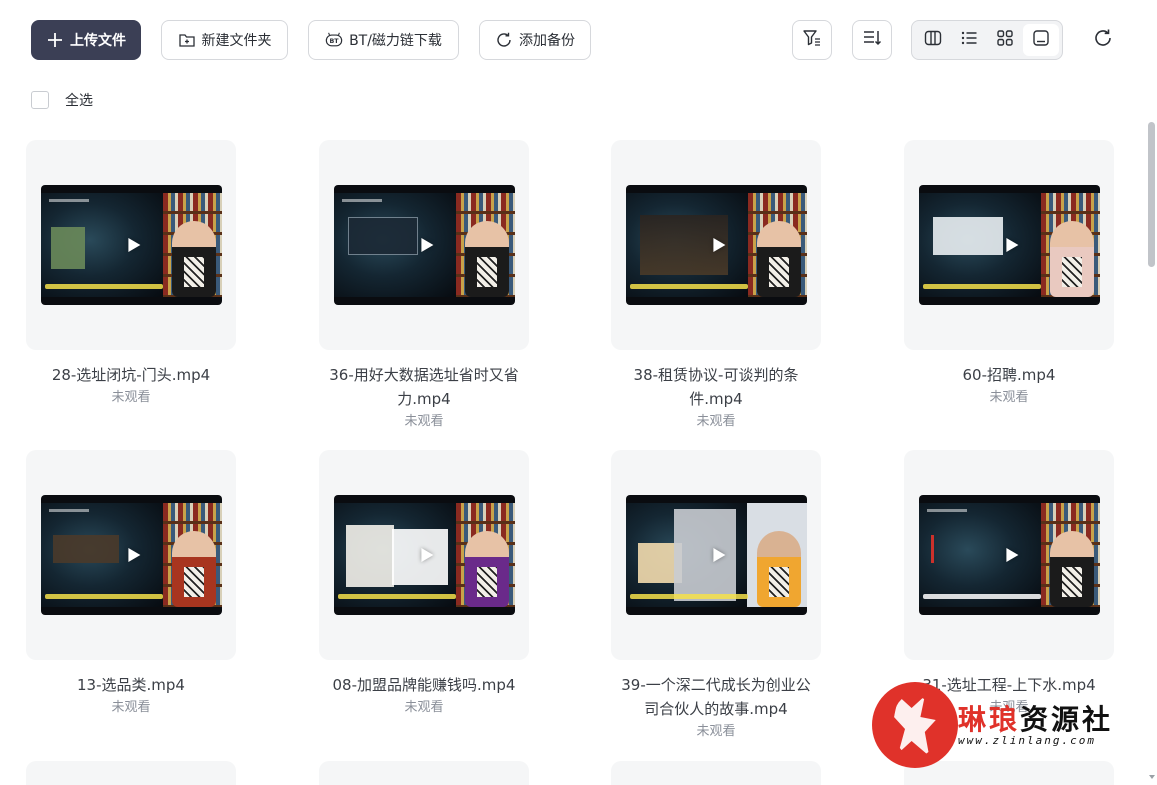  What do you see at coordinates (55, 40) in the screenshot?
I see `plus-icon` at bounding box center [55, 40].